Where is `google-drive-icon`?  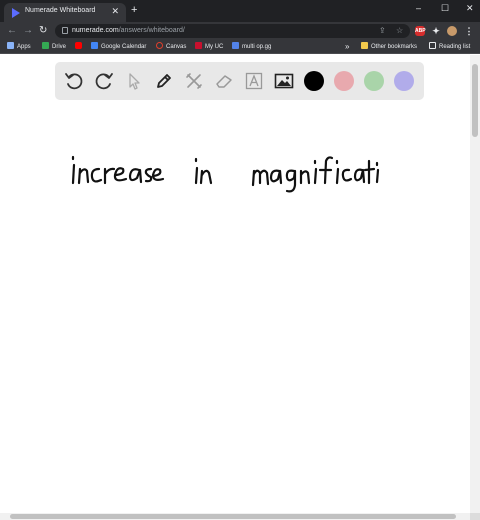
google-drive-icon is located at coordinates (45, 45).